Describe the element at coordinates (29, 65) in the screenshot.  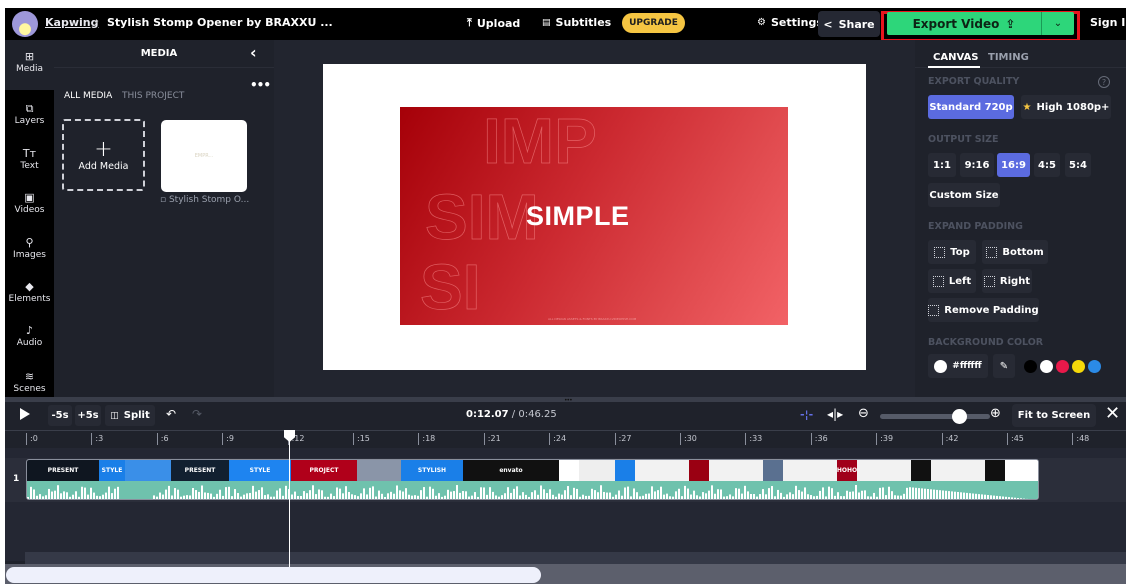
I see `rail-item-media: ⊞ Media` at that location.